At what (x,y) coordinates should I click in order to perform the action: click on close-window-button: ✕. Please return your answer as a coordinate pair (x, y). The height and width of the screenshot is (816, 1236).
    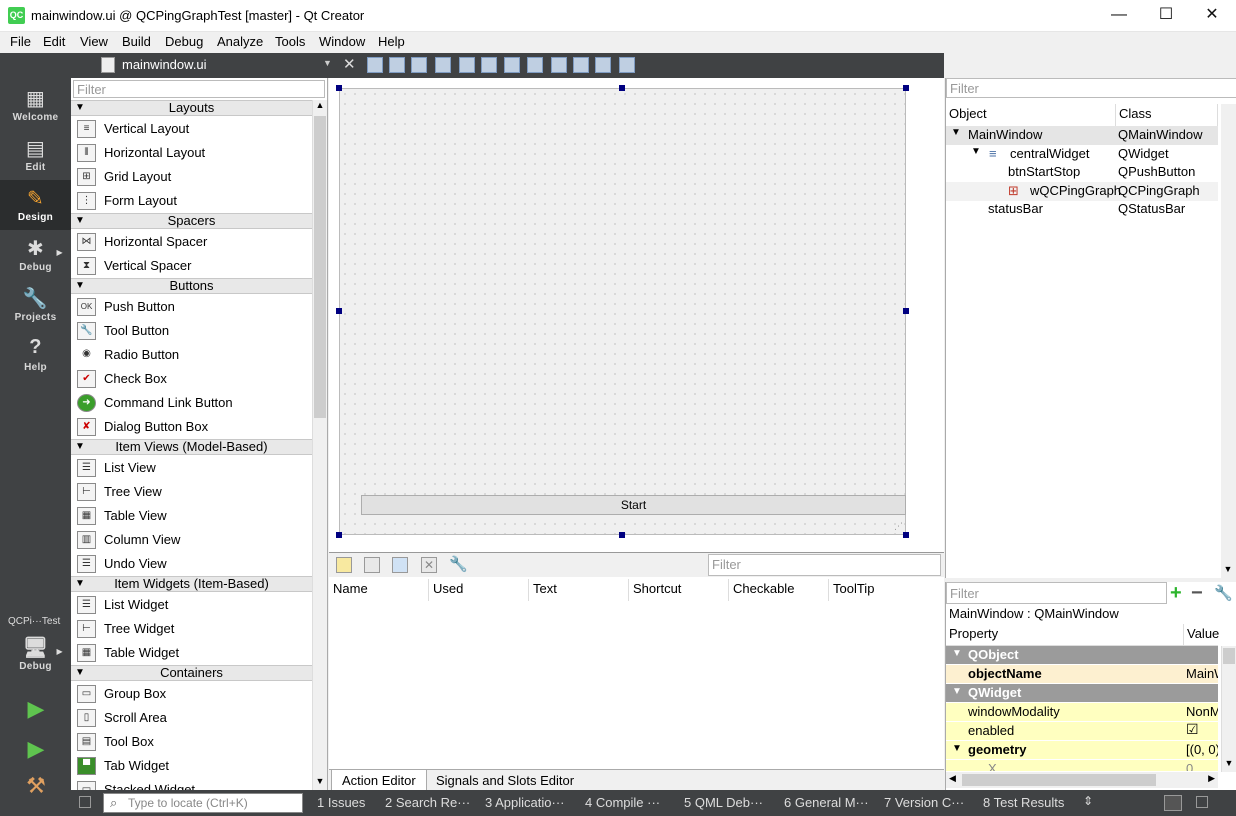
    Looking at the image, I should click on (1212, 16).